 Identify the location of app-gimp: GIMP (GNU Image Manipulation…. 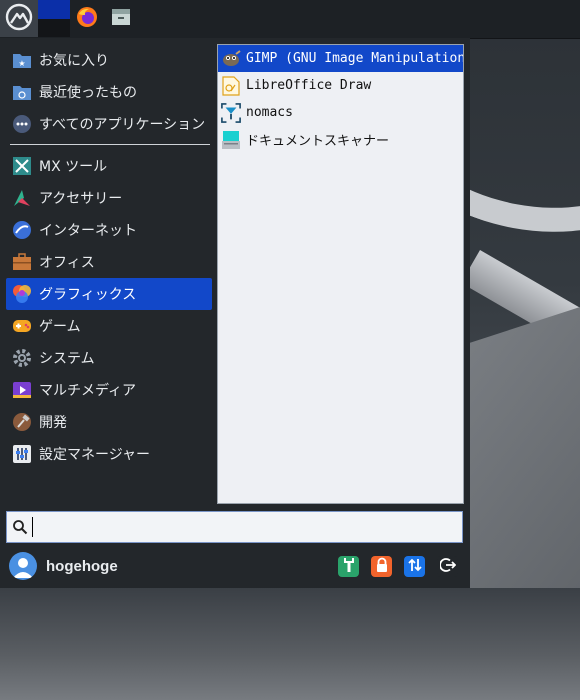
(340, 58).